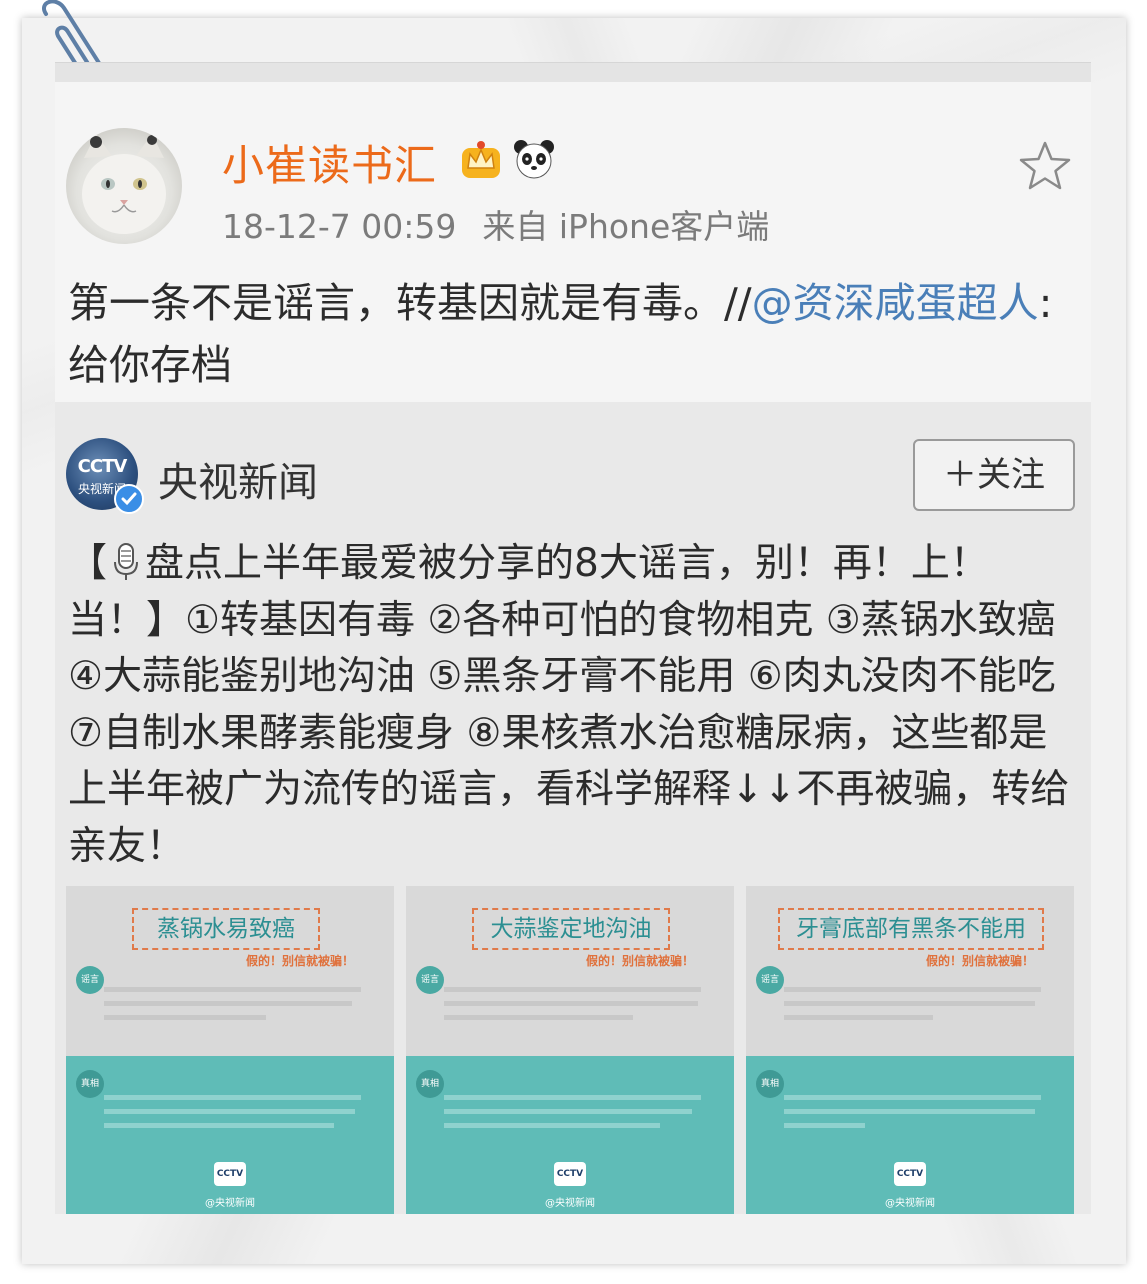  I want to click on cat-photo, so click(124, 184).